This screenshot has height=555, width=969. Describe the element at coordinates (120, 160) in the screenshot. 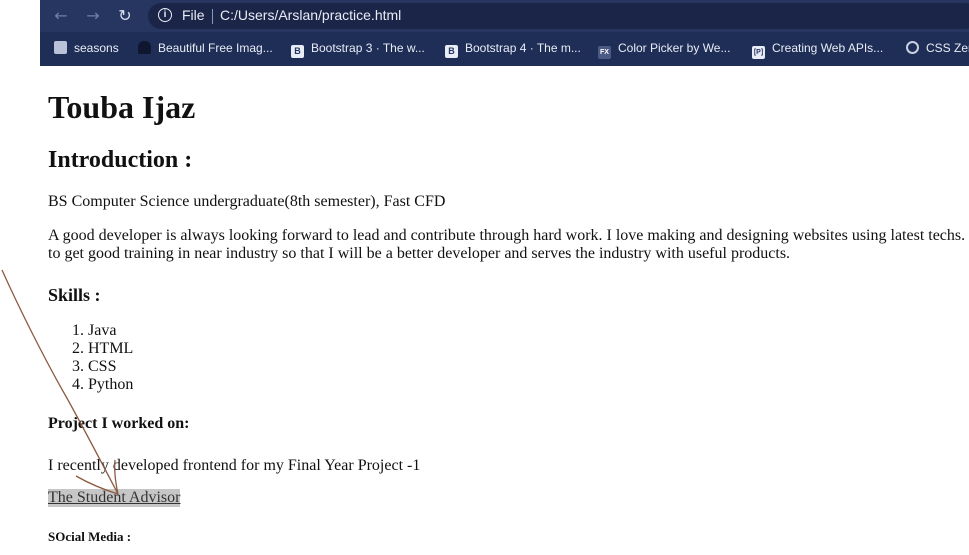

I see `intro-heading: Introduction :` at that location.